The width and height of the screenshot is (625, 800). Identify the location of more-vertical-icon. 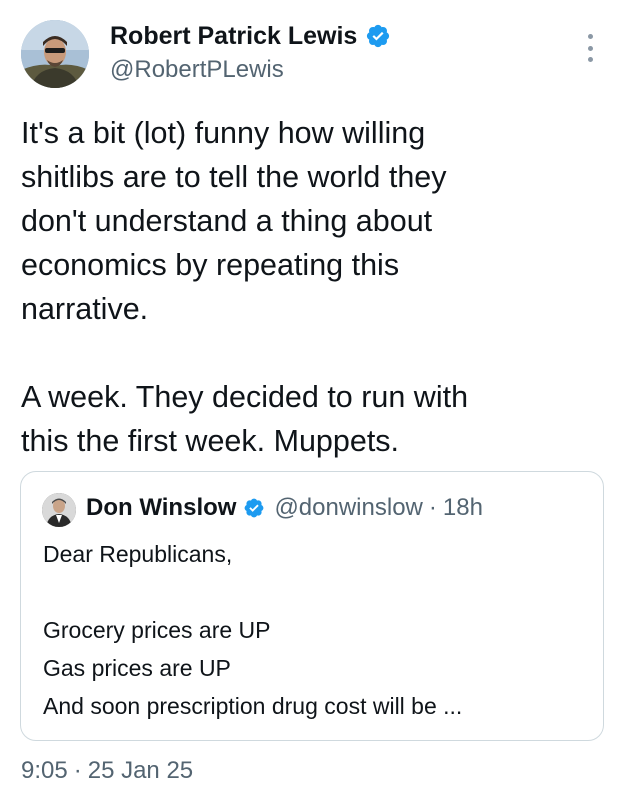
(590, 48).